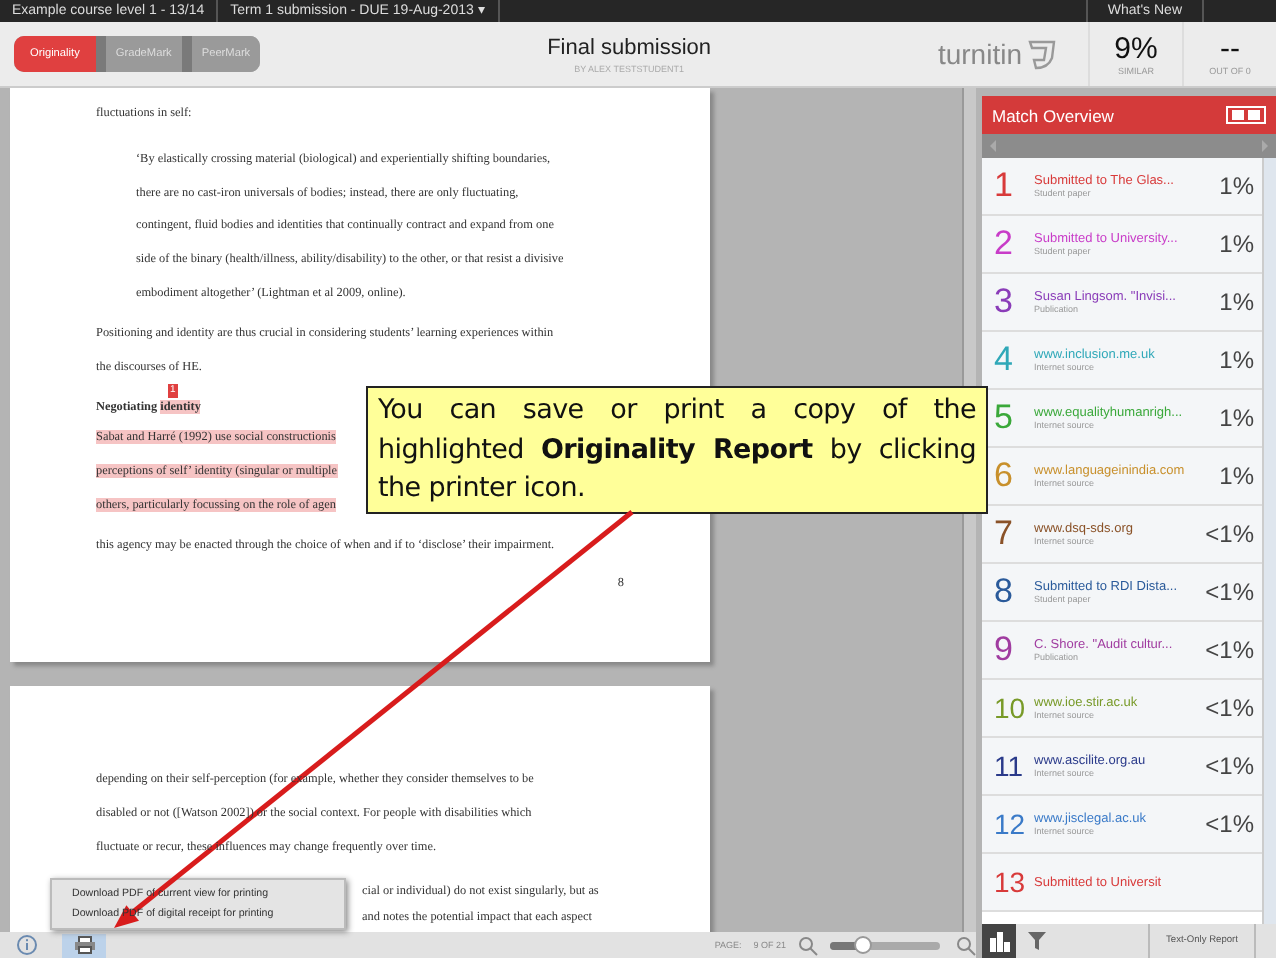 Image resolution: width=1276 pixels, height=958 pixels. I want to click on zoom-slider, so click(885, 945).